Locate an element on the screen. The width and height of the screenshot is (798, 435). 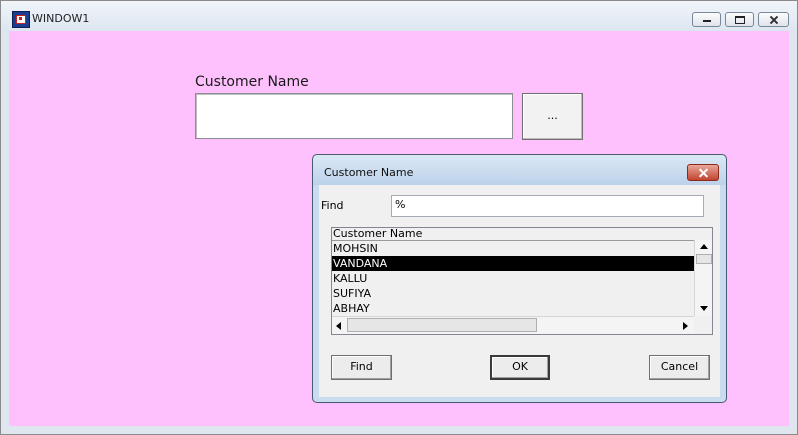
vertical-scroll-thumb is located at coordinates (704, 259).